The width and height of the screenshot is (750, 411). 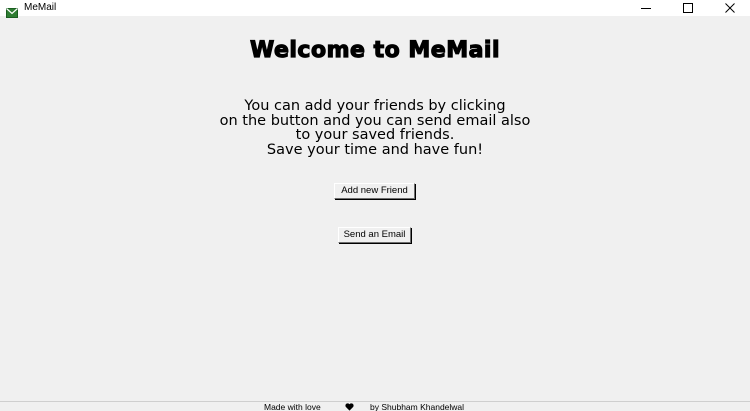 What do you see at coordinates (375, 135) in the screenshot?
I see `intro-line: to your saved friends.` at bounding box center [375, 135].